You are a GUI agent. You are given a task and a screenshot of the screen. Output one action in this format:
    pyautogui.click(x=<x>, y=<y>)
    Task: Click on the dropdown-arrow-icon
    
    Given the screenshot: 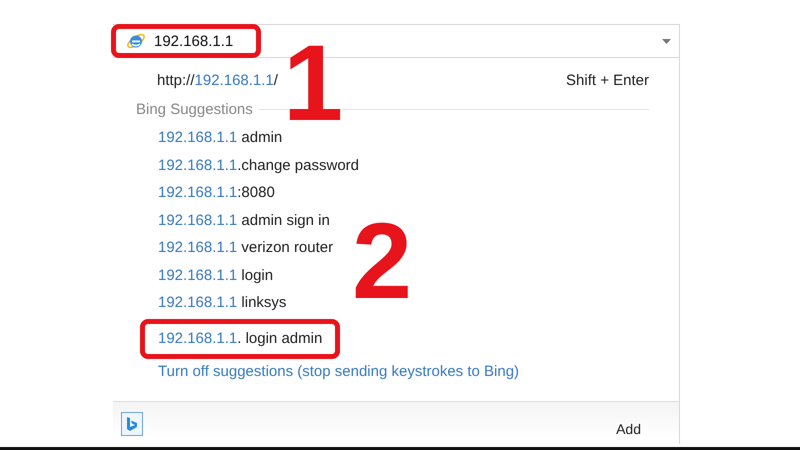 What is the action you would take?
    pyautogui.click(x=666, y=41)
    